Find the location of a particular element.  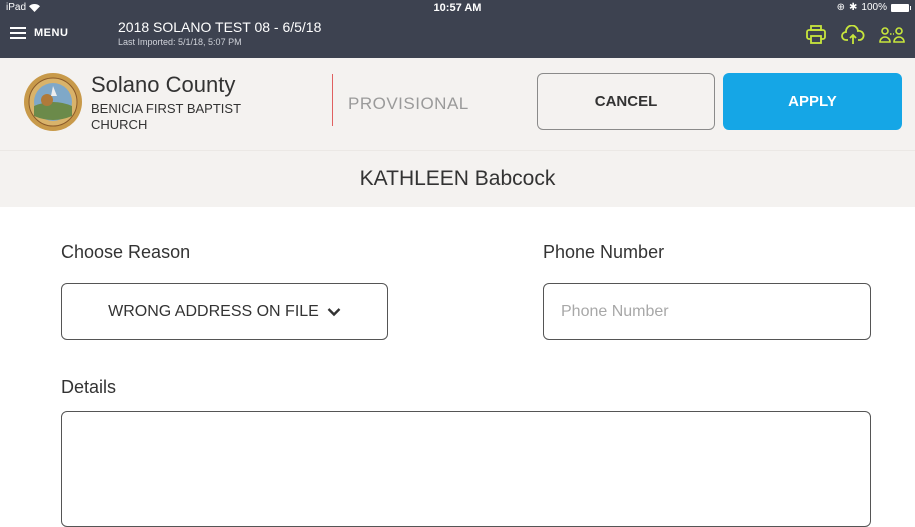

menu-label: MENU is located at coordinates (51, 33).